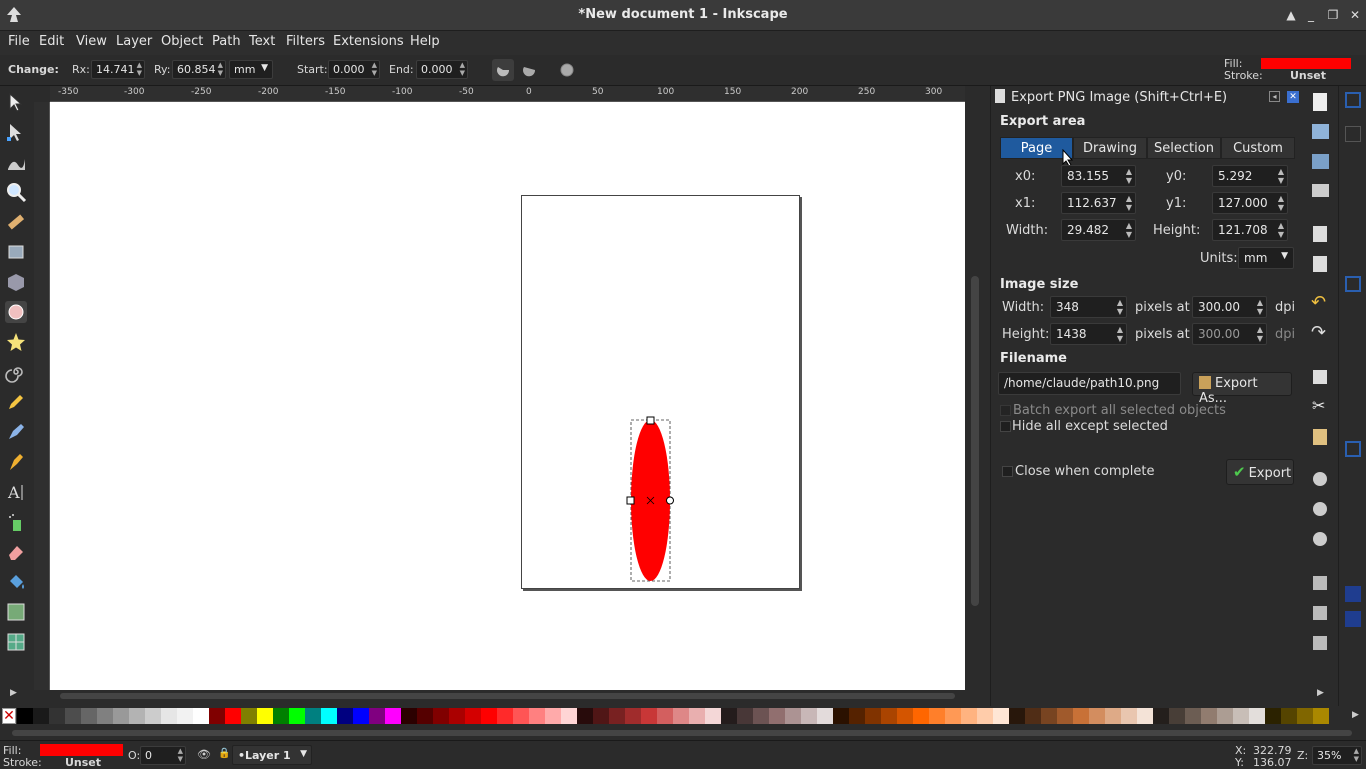 The width and height of the screenshot is (1366, 769). I want to click on area-height-input: 121.708 ▲ ▼, so click(1250, 230).